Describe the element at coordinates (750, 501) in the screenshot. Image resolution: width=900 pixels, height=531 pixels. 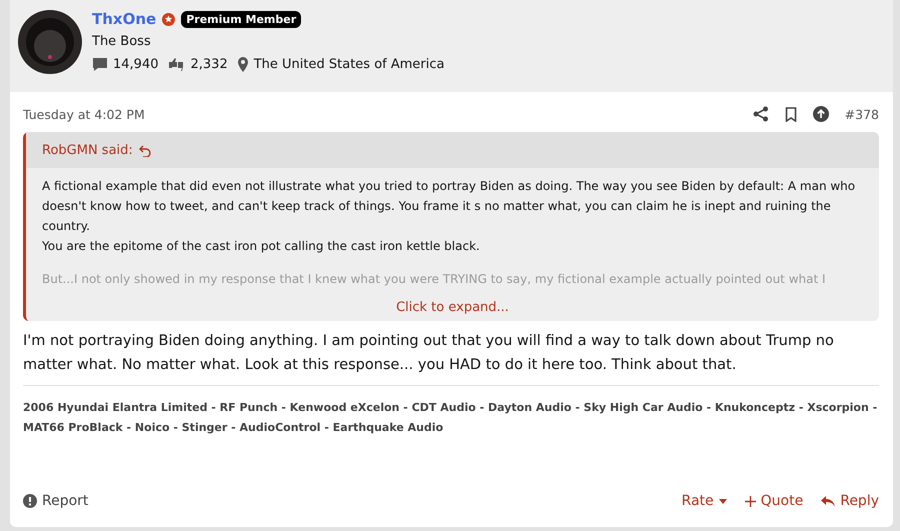
I see `plus-icon` at that location.